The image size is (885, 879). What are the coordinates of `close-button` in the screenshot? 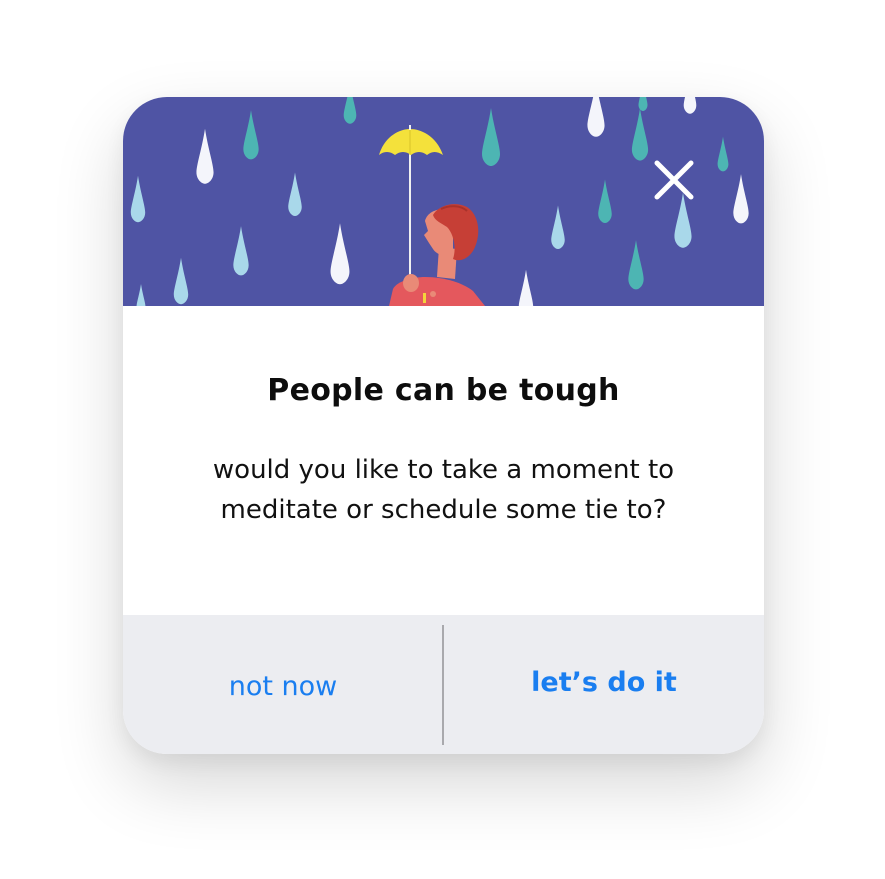 It's located at (674, 180).